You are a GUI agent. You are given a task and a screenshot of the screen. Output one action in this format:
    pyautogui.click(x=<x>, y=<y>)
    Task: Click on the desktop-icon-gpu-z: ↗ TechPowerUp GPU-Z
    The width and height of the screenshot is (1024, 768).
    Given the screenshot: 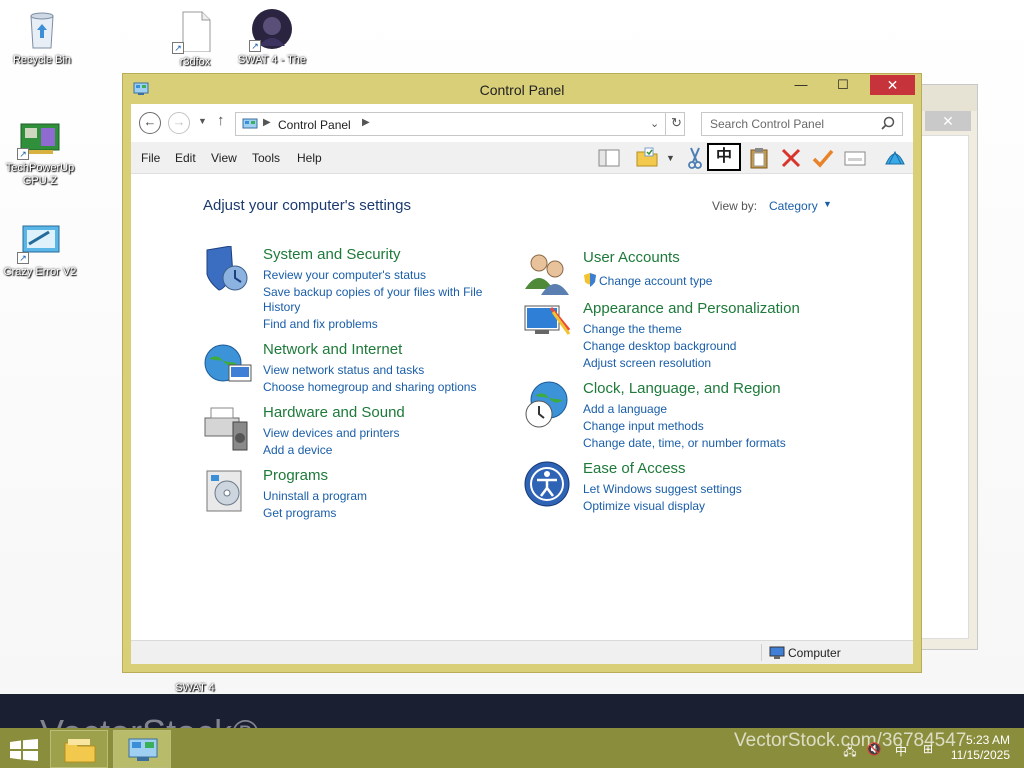 What is the action you would take?
    pyautogui.click(x=41, y=152)
    